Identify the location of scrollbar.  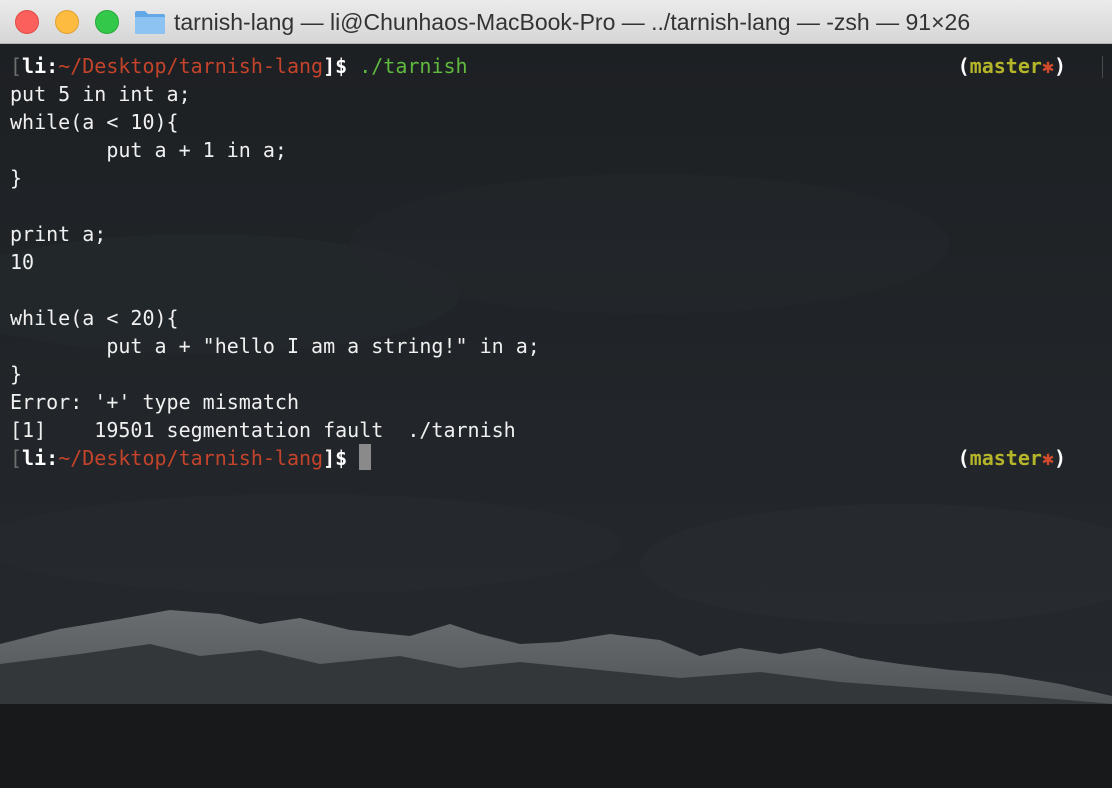
(1104, 67).